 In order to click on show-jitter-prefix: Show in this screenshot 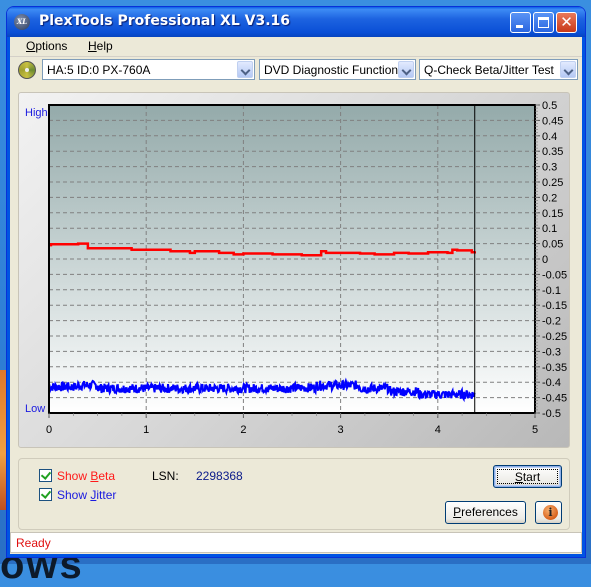, I will do `click(74, 495)`.